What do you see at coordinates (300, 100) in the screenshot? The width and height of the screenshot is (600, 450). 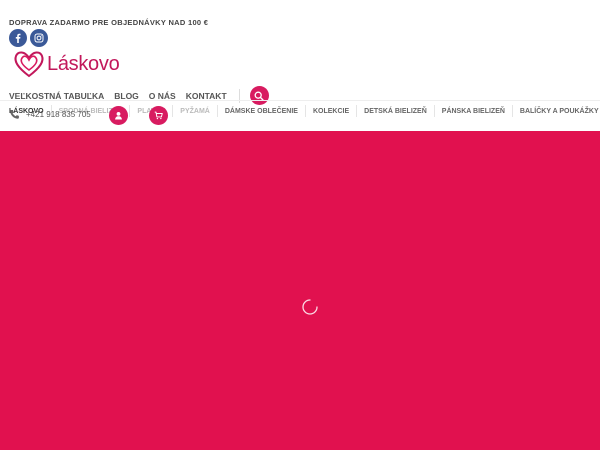 I see `header-divider` at bounding box center [300, 100].